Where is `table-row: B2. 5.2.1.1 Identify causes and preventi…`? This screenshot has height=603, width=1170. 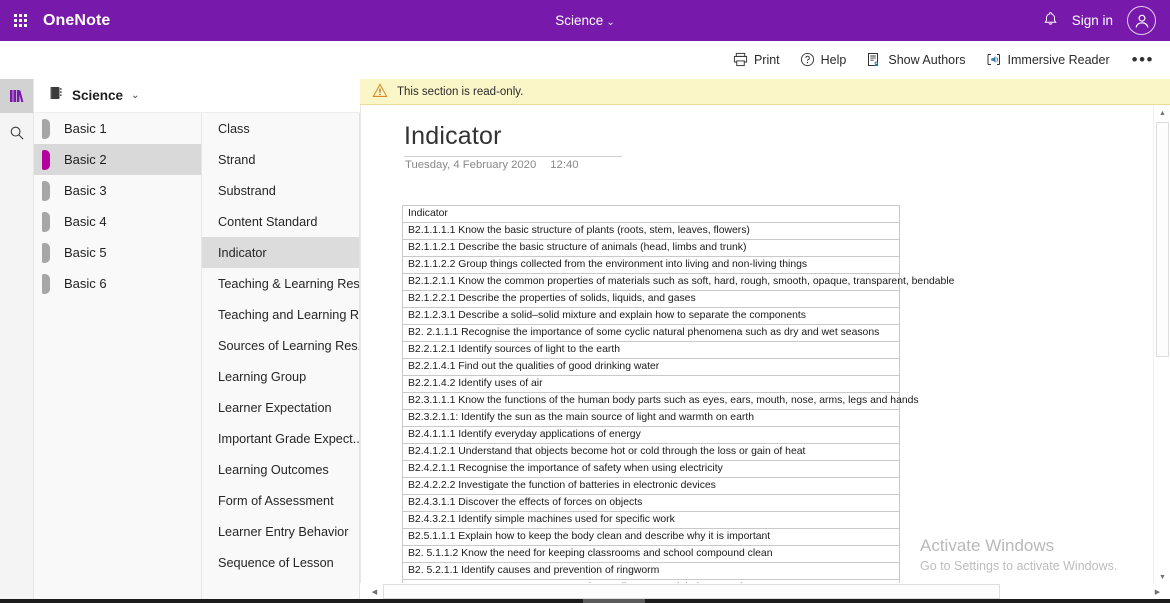
table-row: B2. 5.2.1.1 Identify causes and preventi… is located at coordinates (651, 571).